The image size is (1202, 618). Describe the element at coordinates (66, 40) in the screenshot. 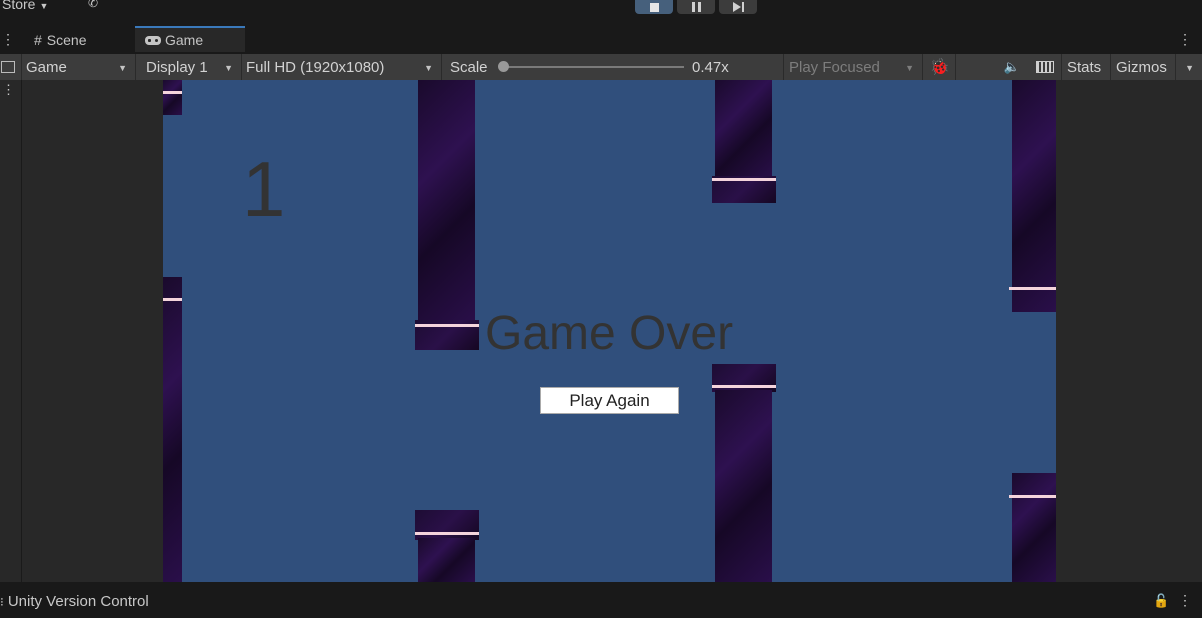

I see `tab-scene-label: Scene` at that location.